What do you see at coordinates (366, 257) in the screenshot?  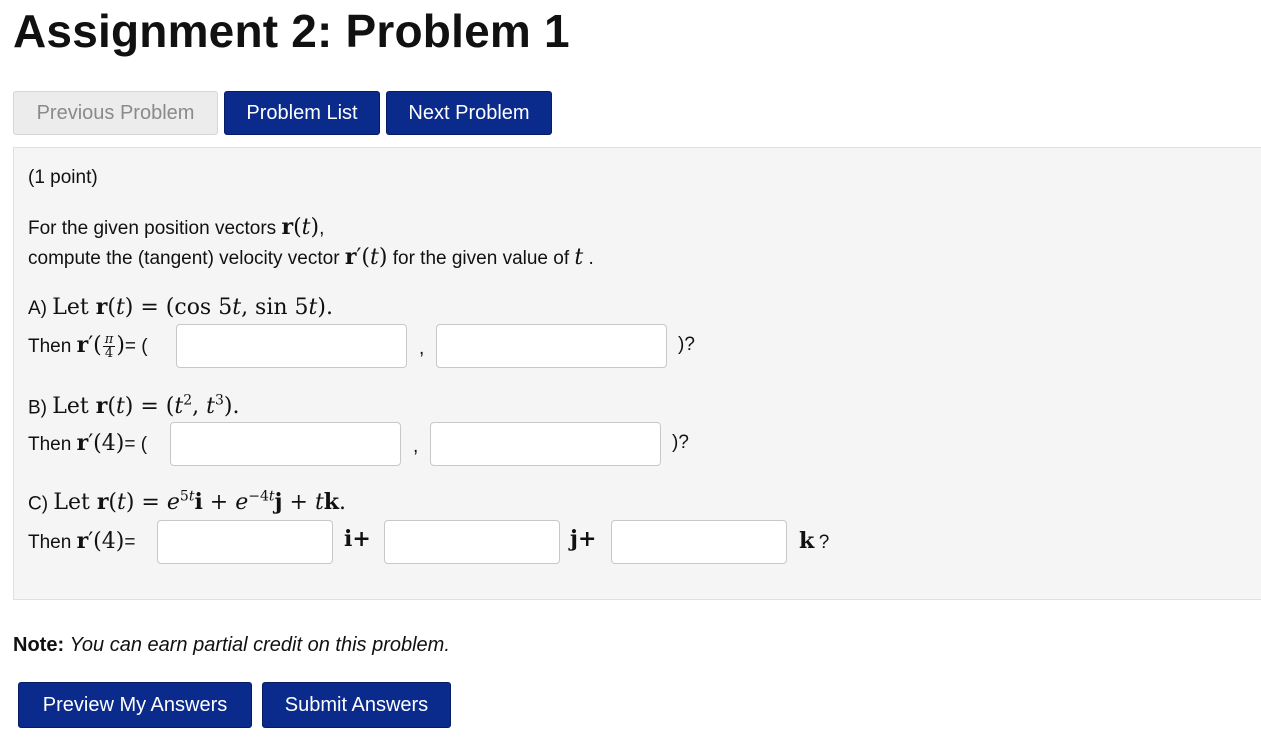 I see `intro-math-rprime: r′(t)` at bounding box center [366, 257].